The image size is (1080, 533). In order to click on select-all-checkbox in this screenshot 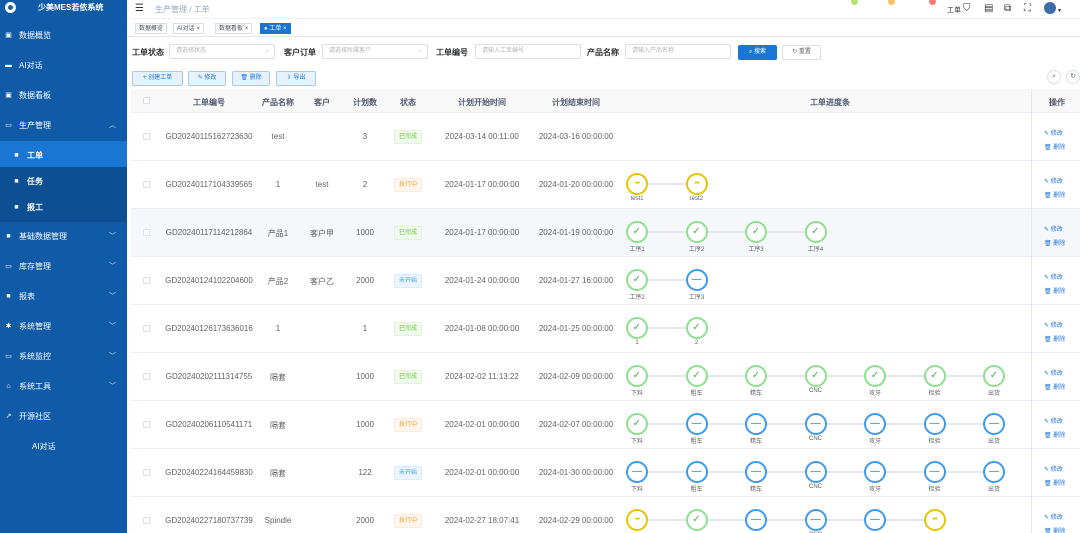, I will do `click(146, 100)`.